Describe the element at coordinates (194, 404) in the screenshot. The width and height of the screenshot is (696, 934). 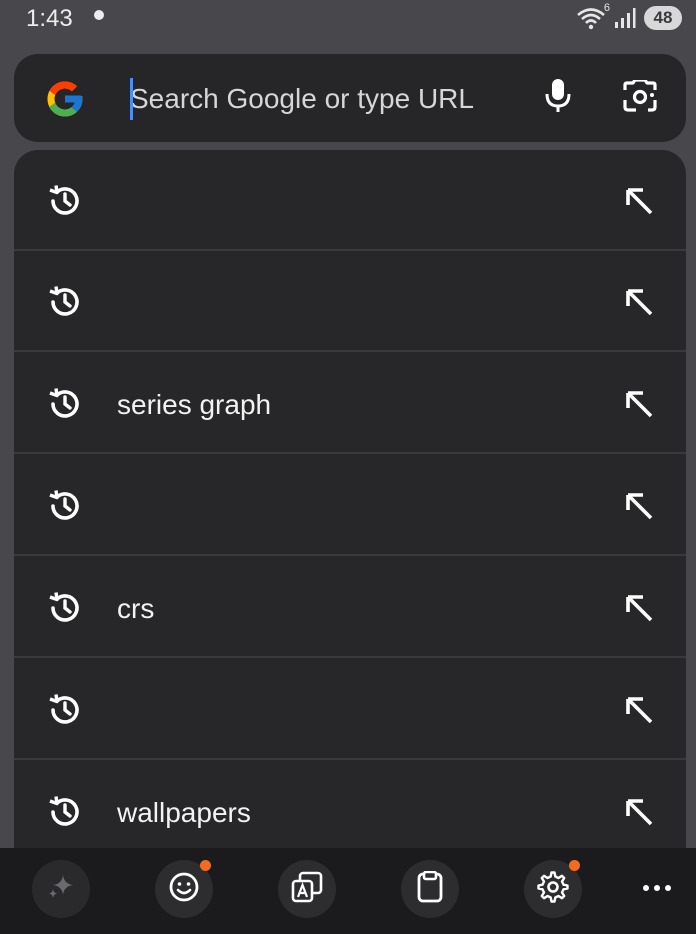
I see `suggestion-text: series graph` at that location.